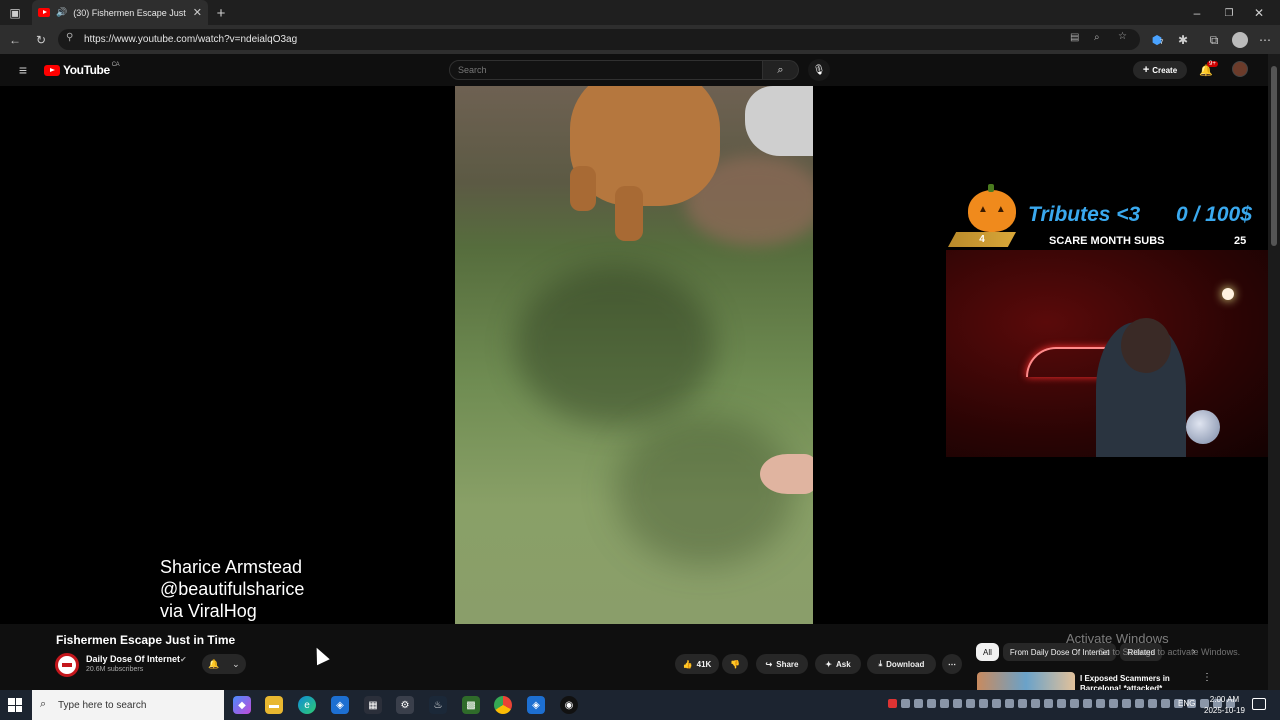 The image size is (1280, 720). Describe the element at coordinates (44, 12) in the screenshot. I see `youtube-favicon-icon` at that location.